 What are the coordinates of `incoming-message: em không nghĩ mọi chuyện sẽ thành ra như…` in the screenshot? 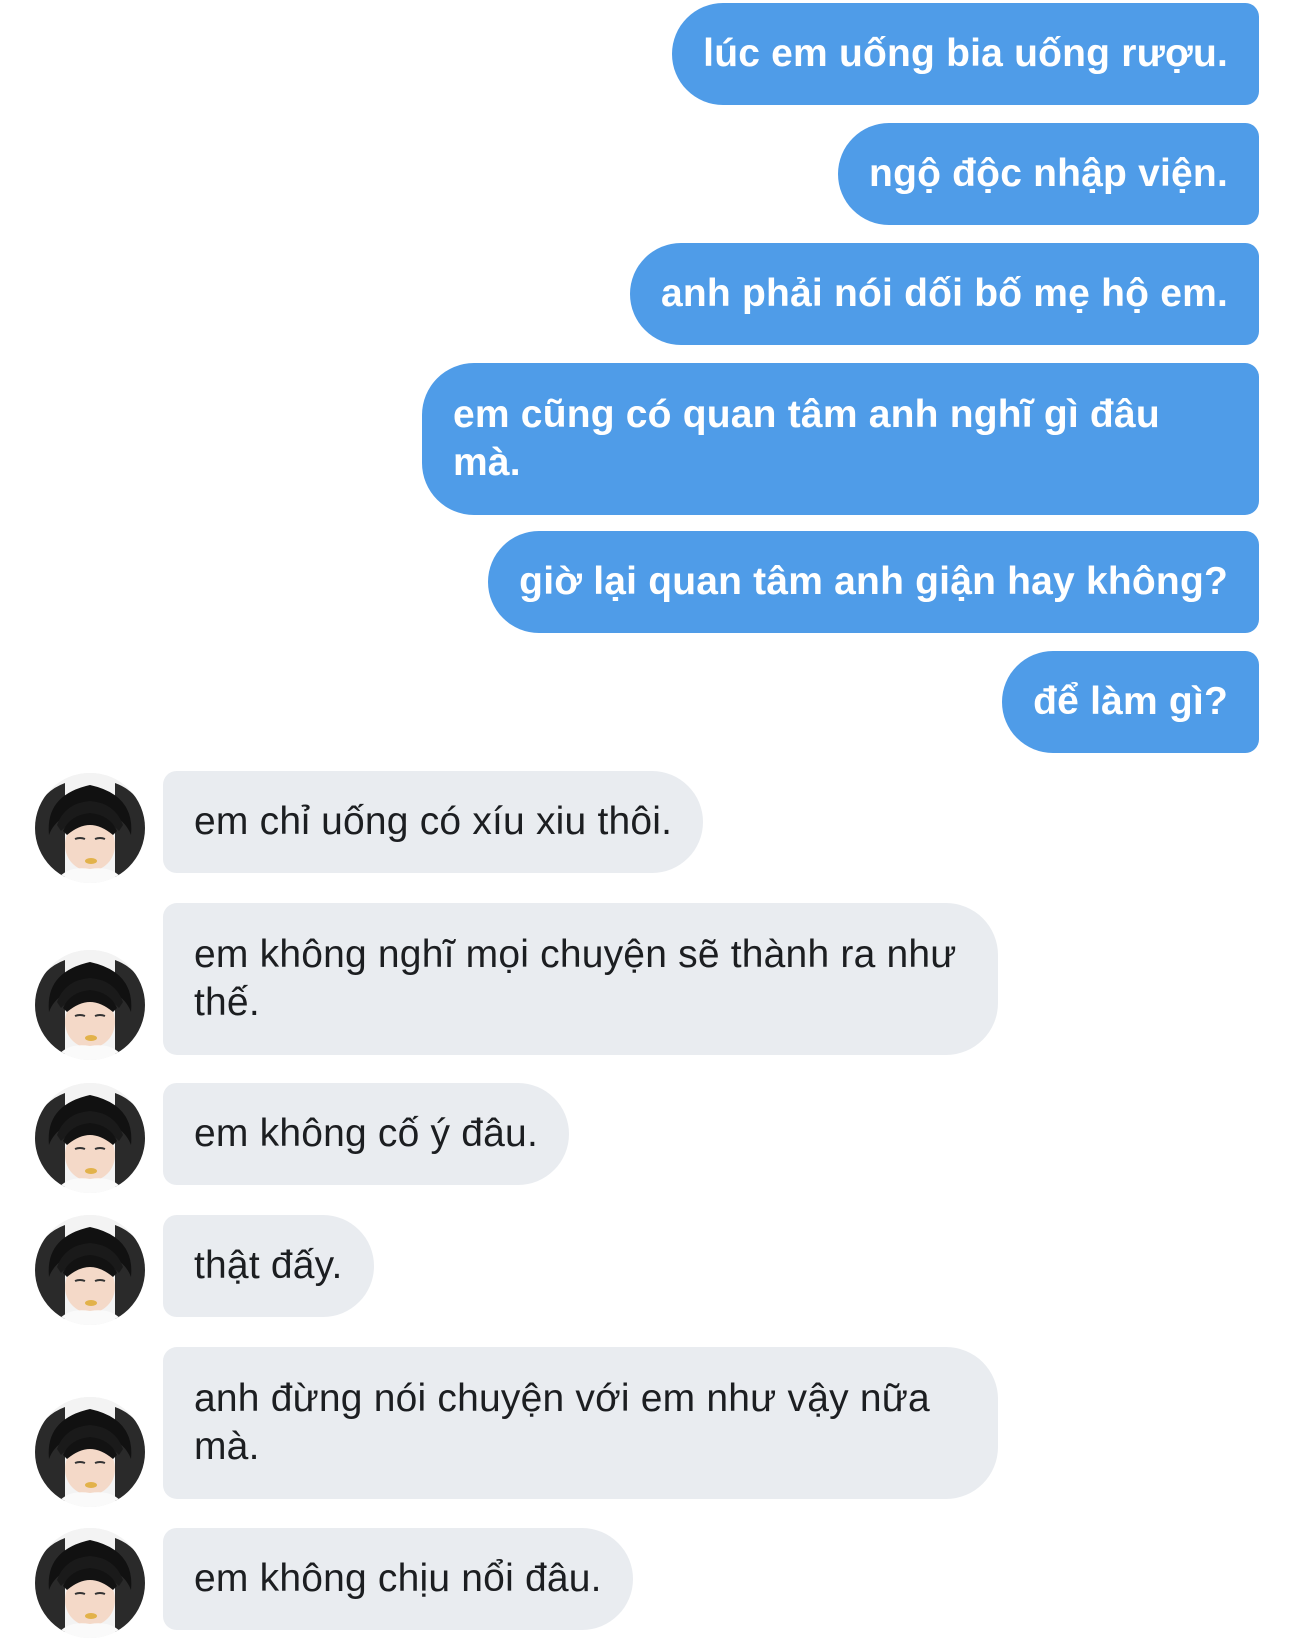 It's located at (580, 979).